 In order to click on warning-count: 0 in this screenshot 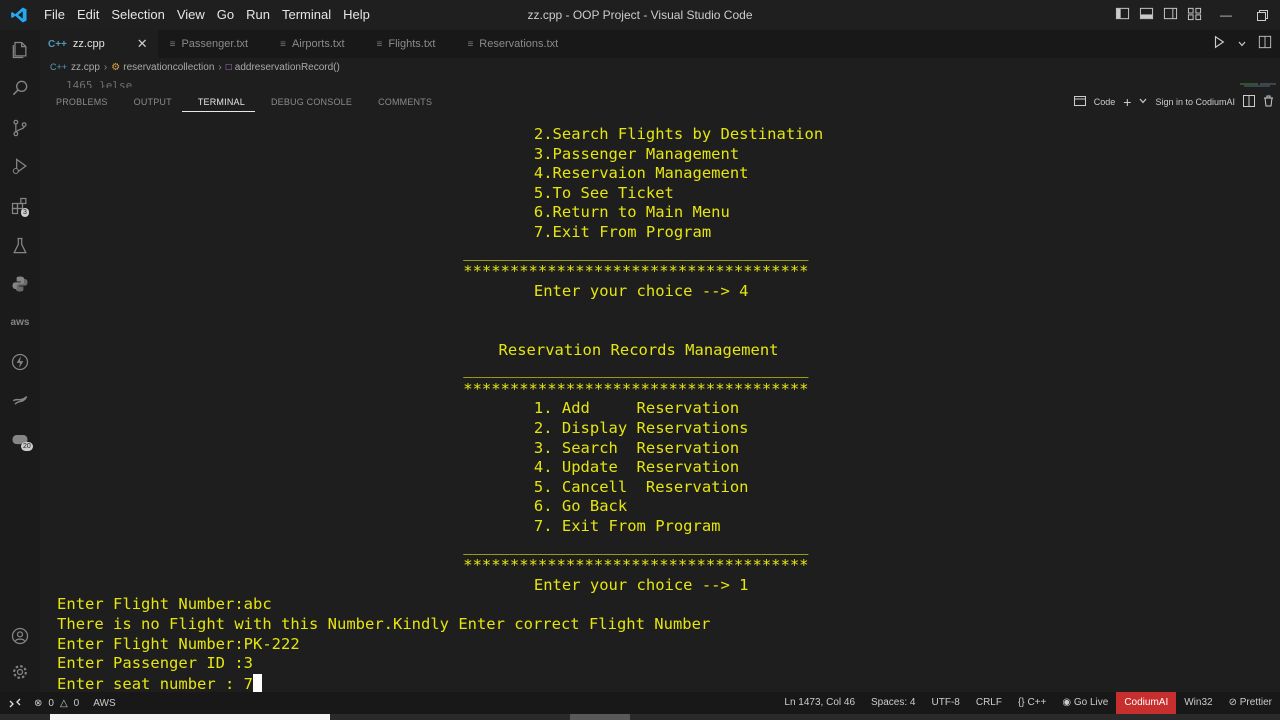, I will do `click(77, 703)`.